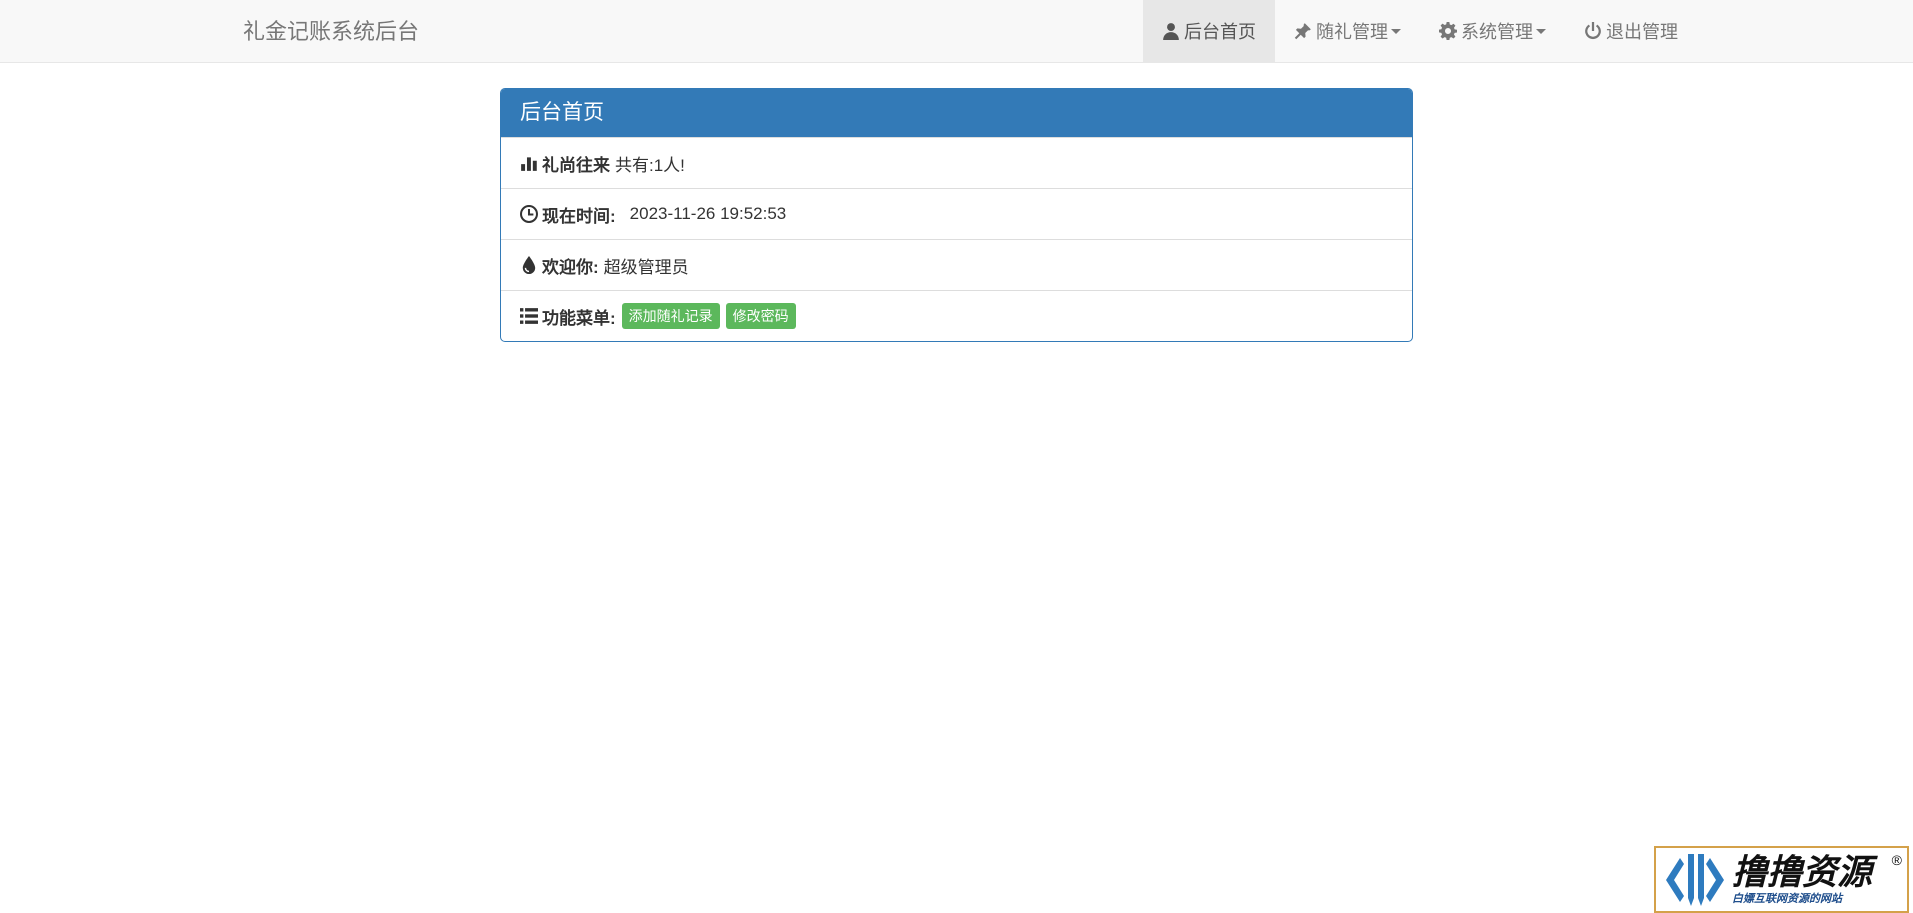 The height and width of the screenshot is (913, 1913). I want to click on nav-item-gift-management: 随礼管理, so click(1347, 31).